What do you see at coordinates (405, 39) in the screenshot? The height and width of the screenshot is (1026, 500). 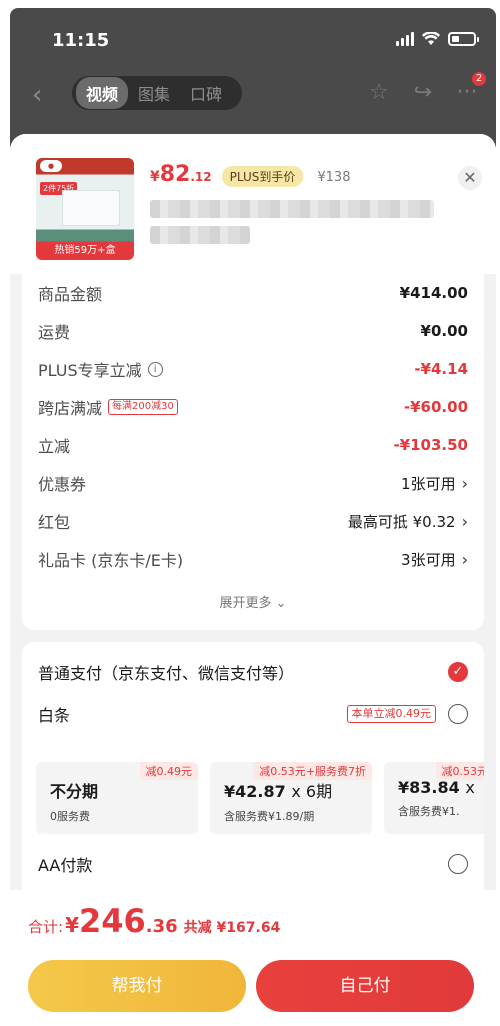 I see `cellular-signal-icon` at bounding box center [405, 39].